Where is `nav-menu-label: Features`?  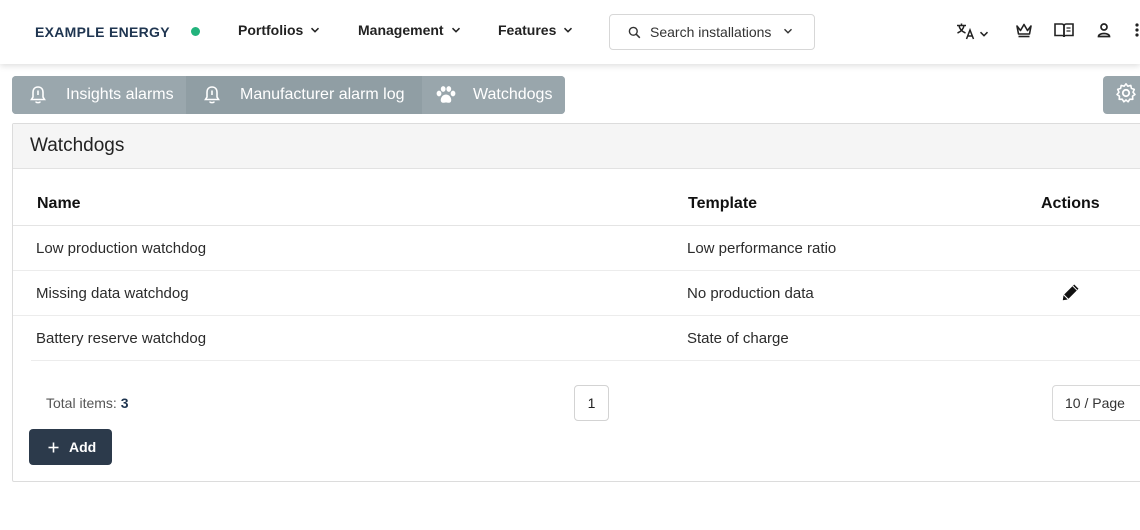
nav-menu-label: Features is located at coordinates (527, 30).